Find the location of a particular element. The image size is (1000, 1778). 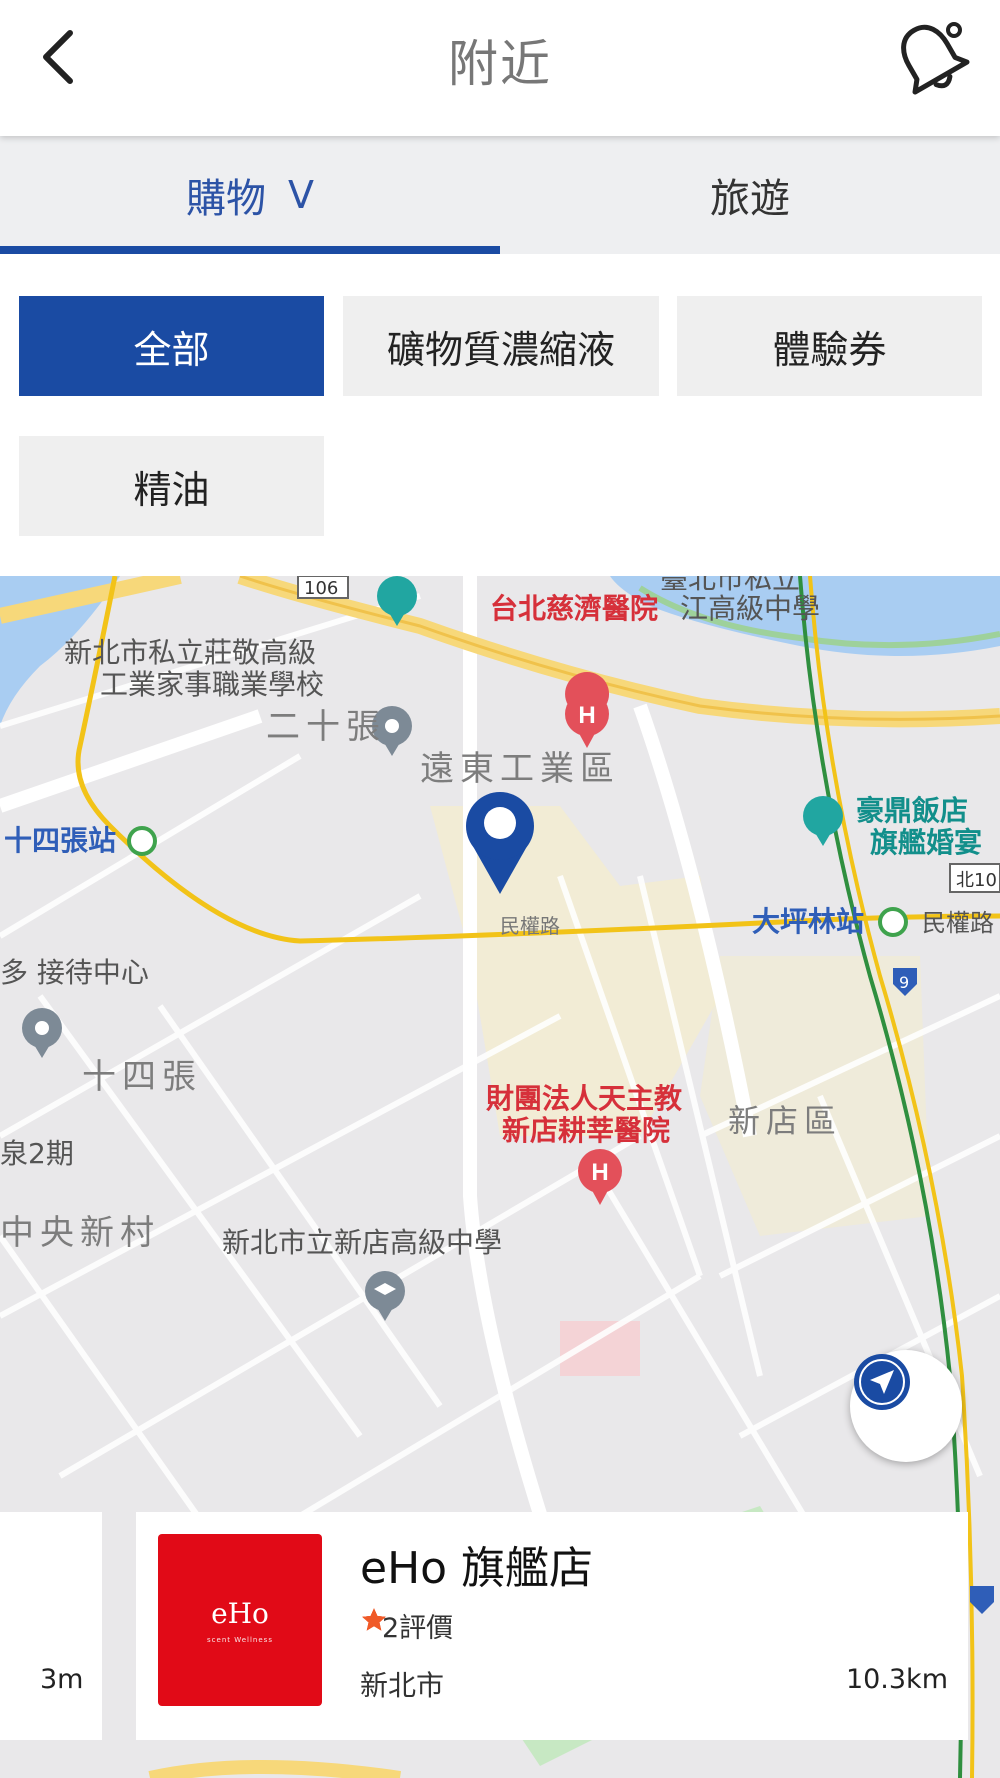

top-bar: 附近 is located at coordinates (500, 68).